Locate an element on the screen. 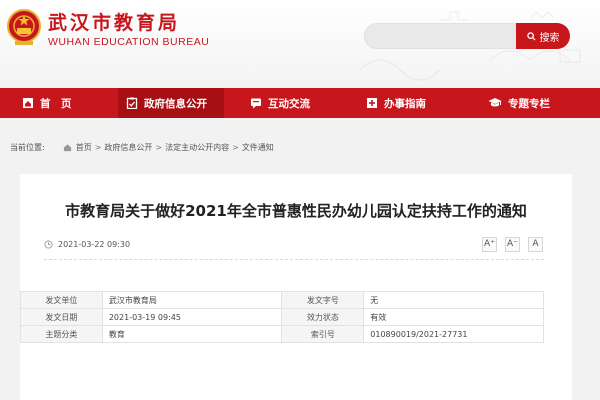 The image size is (600, 400). chat-icon is located at coordinates (256, 103).